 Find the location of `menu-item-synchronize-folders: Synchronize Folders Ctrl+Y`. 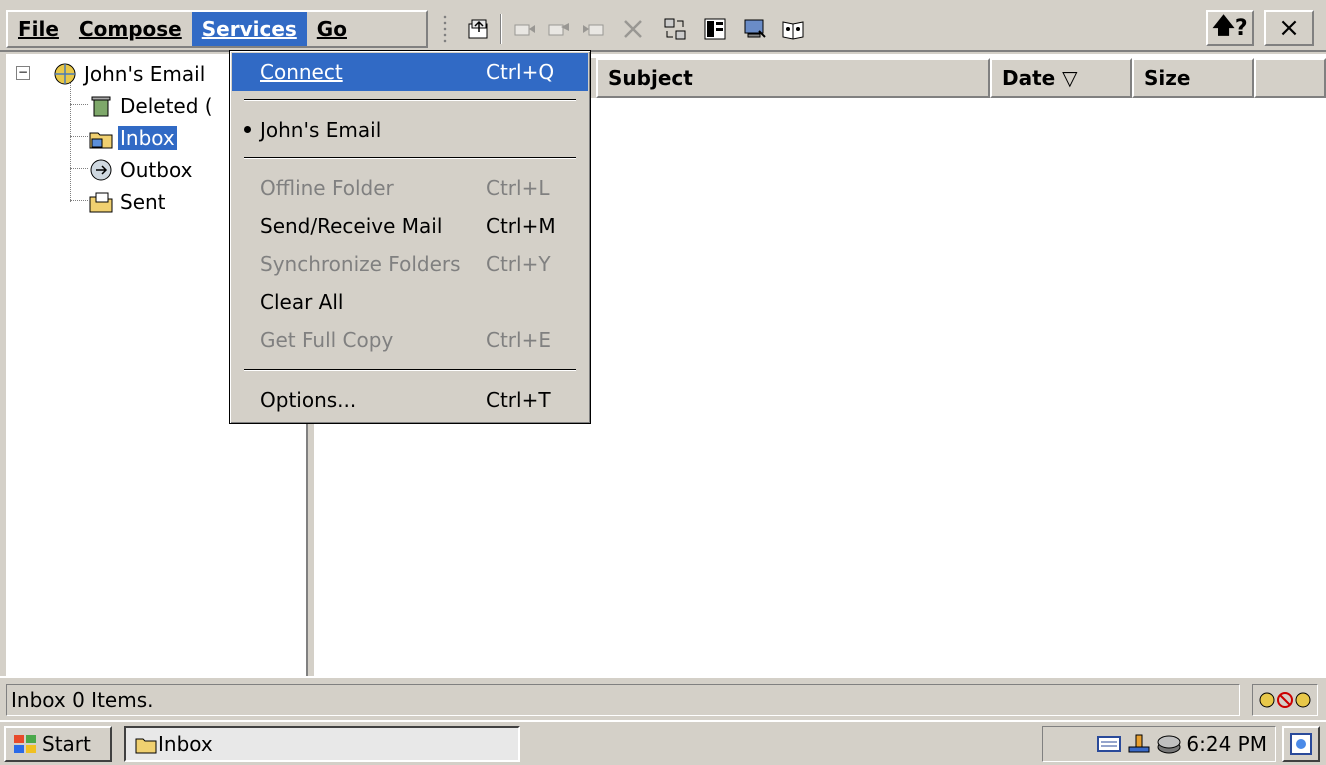

menu-item-synchronize-folders: Synchronize Folders Ctrl+Y is located at coordinates (410, 264).